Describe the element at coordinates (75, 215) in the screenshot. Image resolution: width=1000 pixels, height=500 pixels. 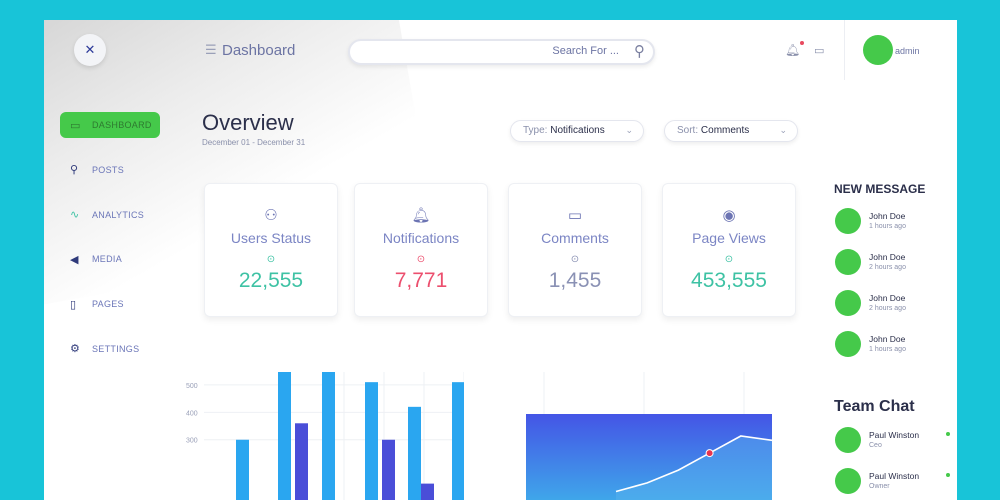
I see `analytics-icon: ∿` at that location.